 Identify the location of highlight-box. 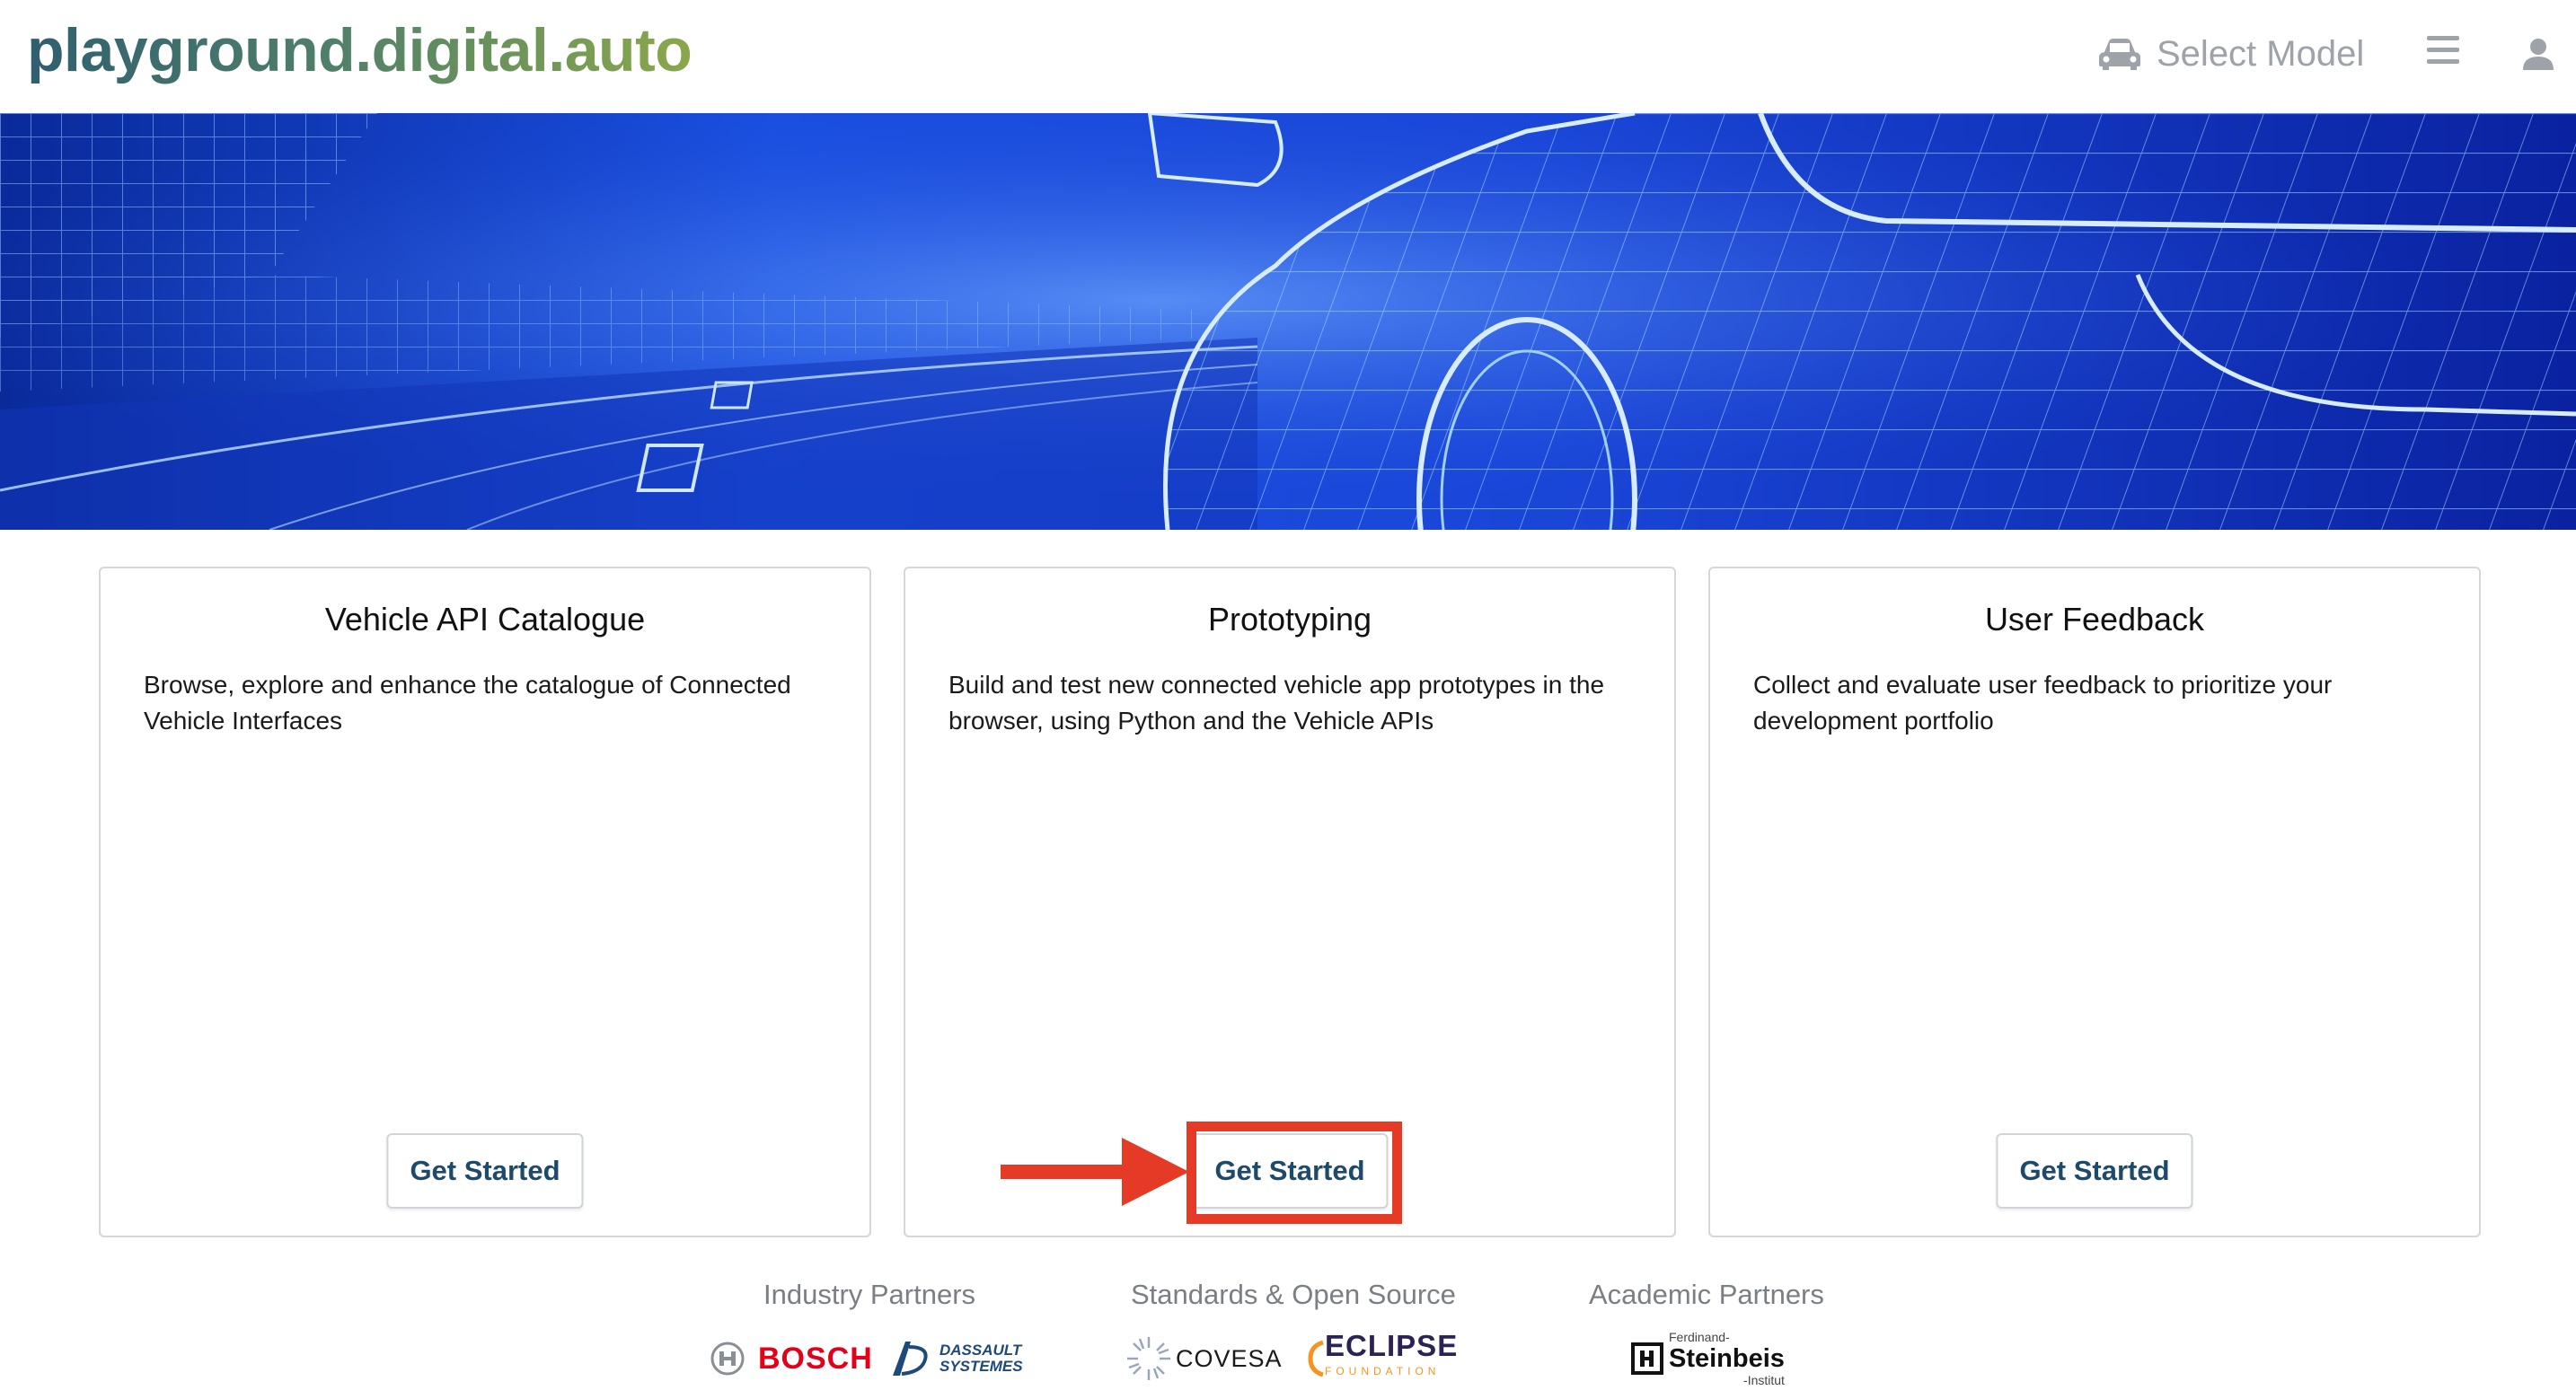
(1294, 1173).